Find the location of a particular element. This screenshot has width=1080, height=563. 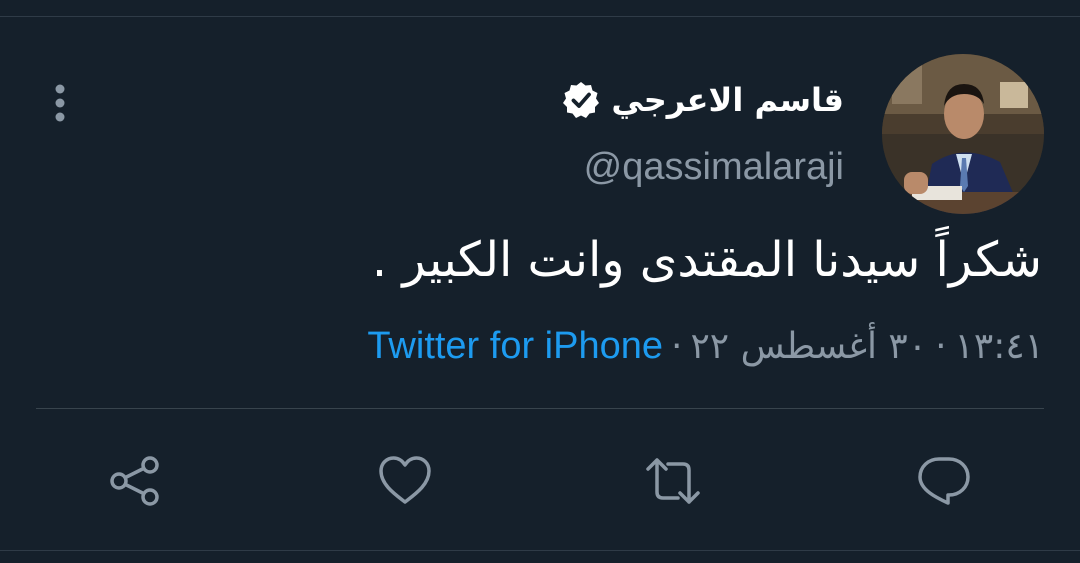

avatar is located at coordinates (963, 134).